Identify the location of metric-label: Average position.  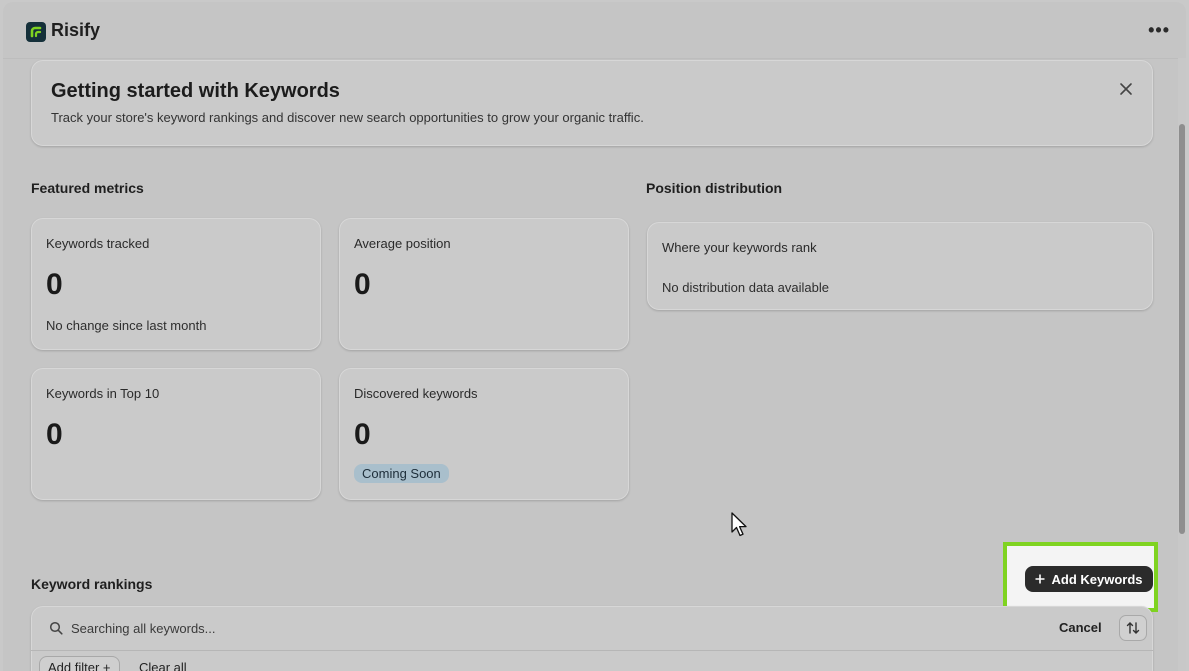
(402, 243).